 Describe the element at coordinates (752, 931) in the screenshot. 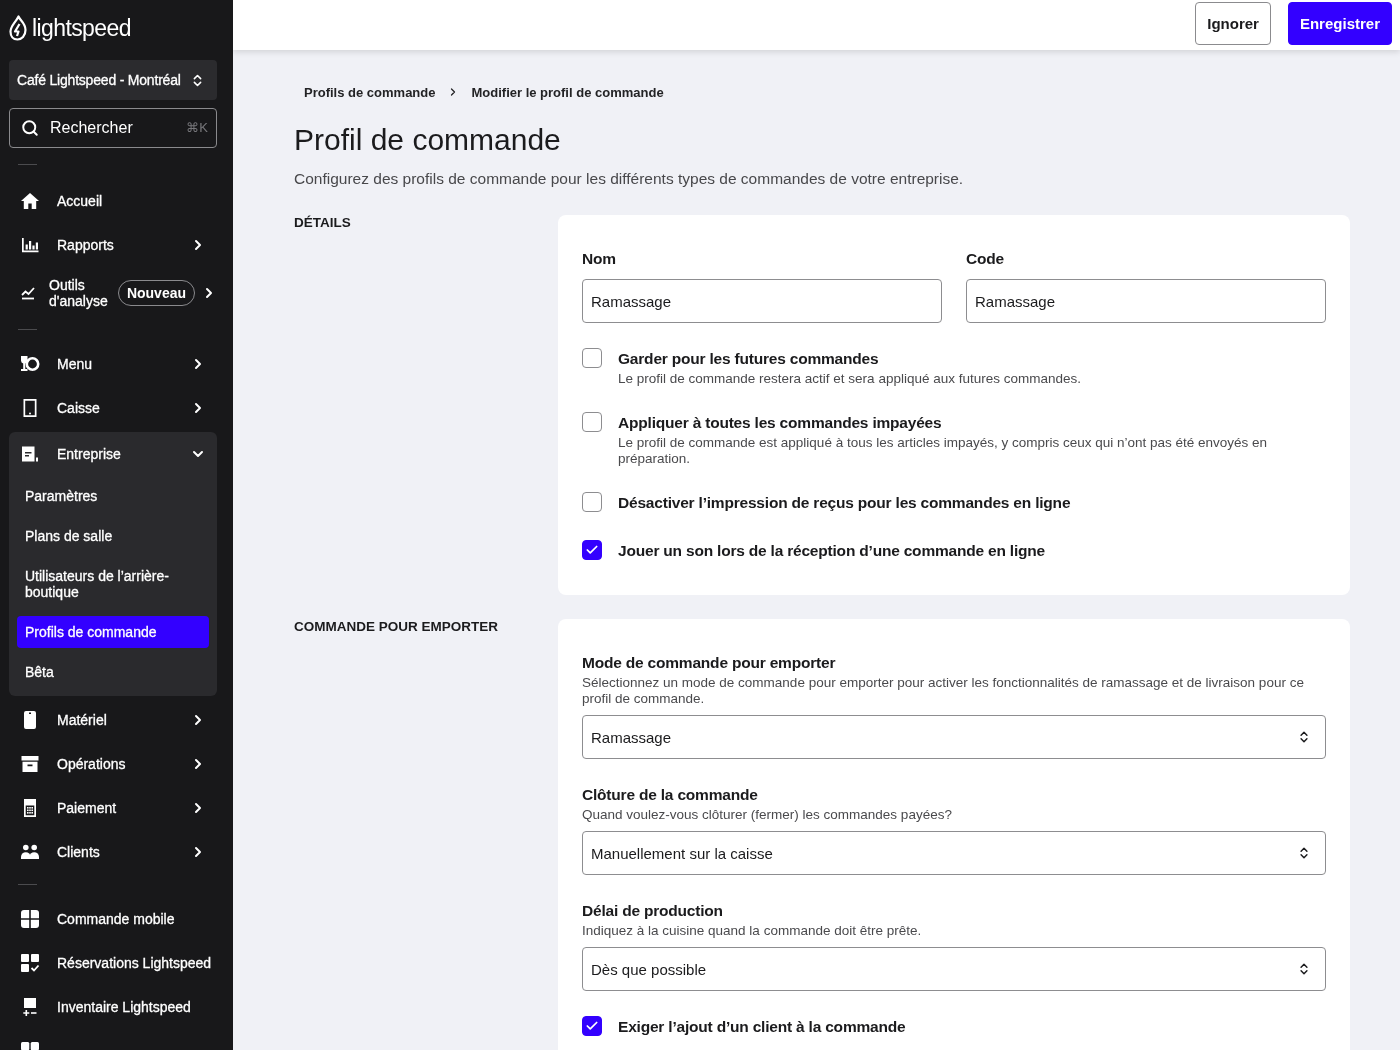

I see `field-description: Indiquez à la cuisine quand la commande doit être prête.` at that location.